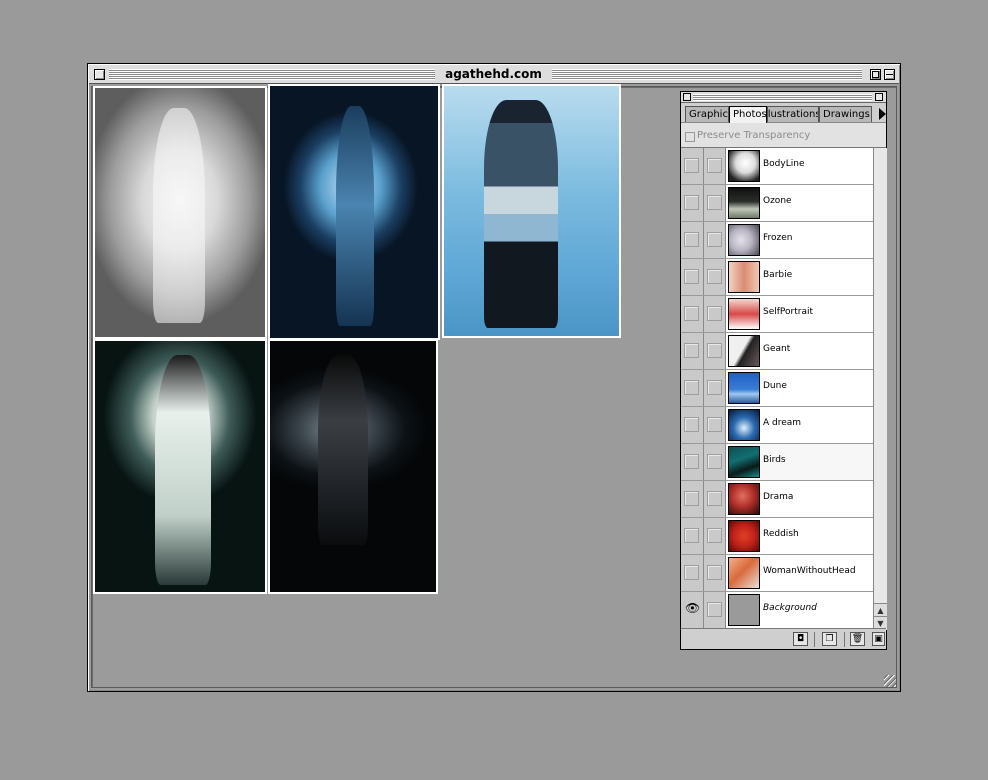  I want to click on layer-name: BodyLine, so click(784, 164).